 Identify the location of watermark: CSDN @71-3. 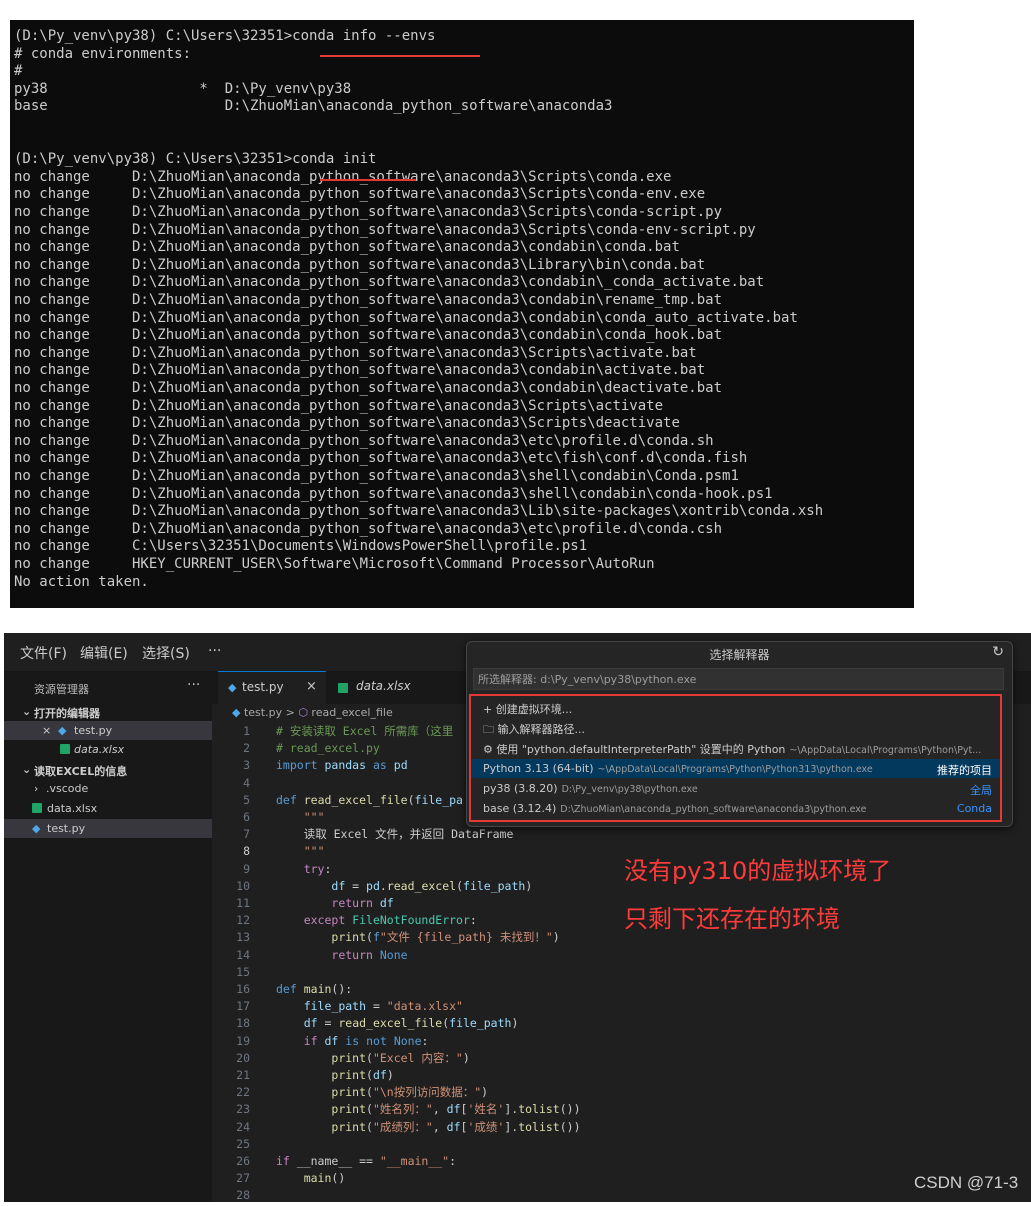
(966, 1182).